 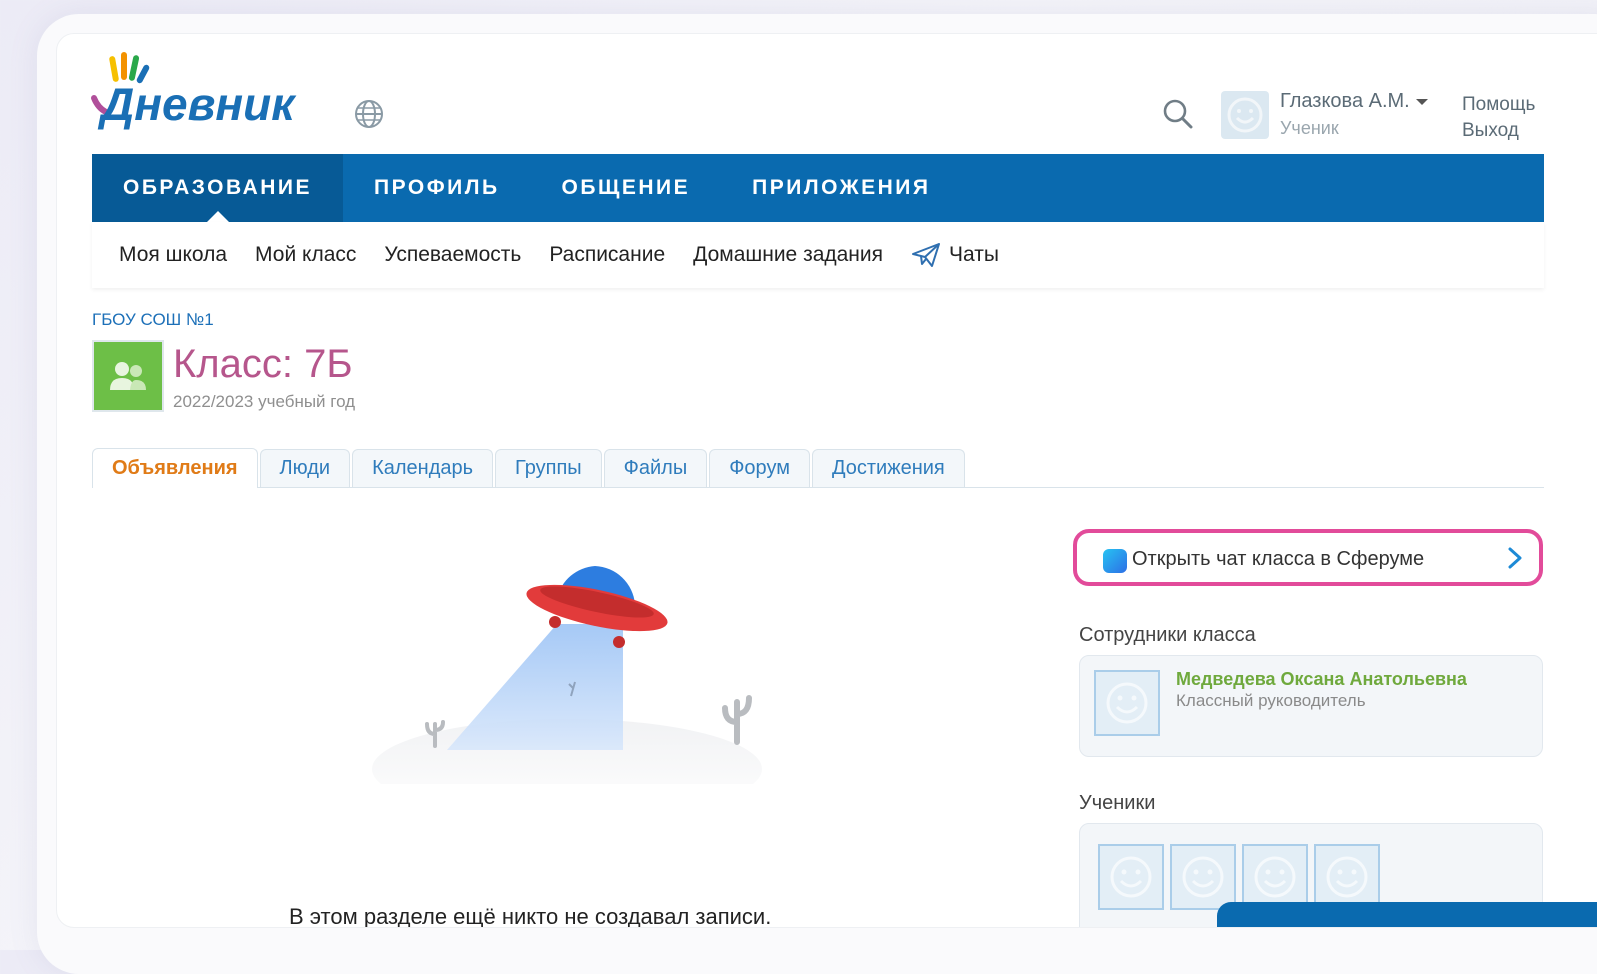 What do you see at coordinates (1498, 105) in the screenshot?
I see `help-link: Помощь` at bounding box center [1498, 105].